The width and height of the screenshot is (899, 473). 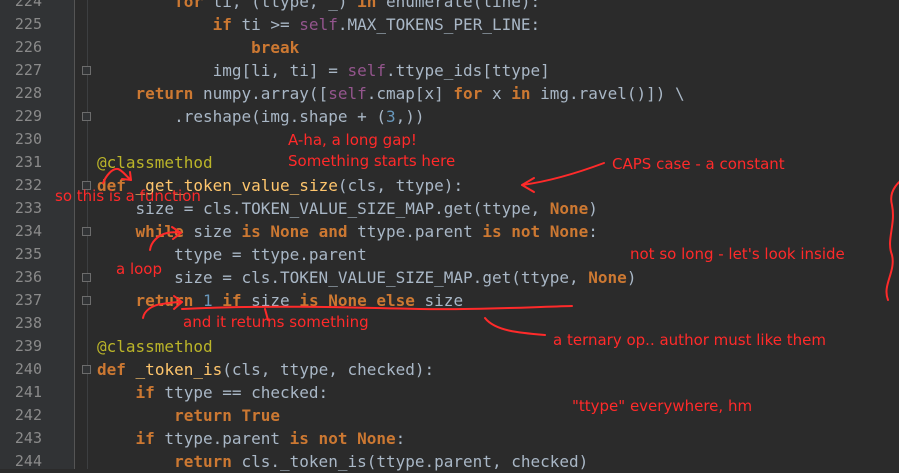 I want to click on code-token: ttype.parent, so click(x=222, y=438).